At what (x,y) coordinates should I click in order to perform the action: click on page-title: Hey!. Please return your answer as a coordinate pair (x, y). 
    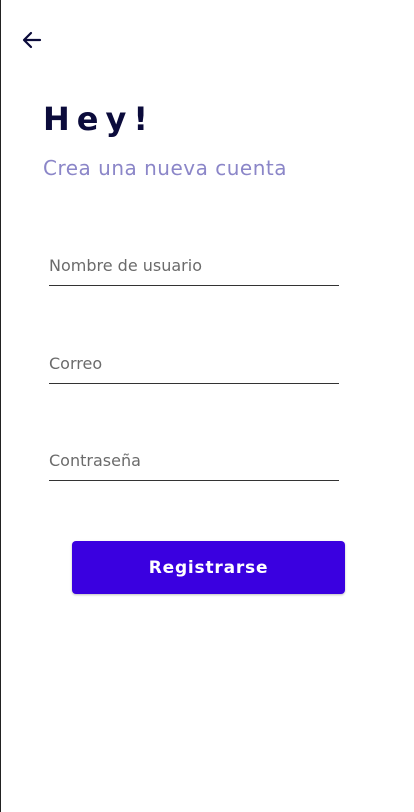
    Looking at the image, I should click on (99, 119).